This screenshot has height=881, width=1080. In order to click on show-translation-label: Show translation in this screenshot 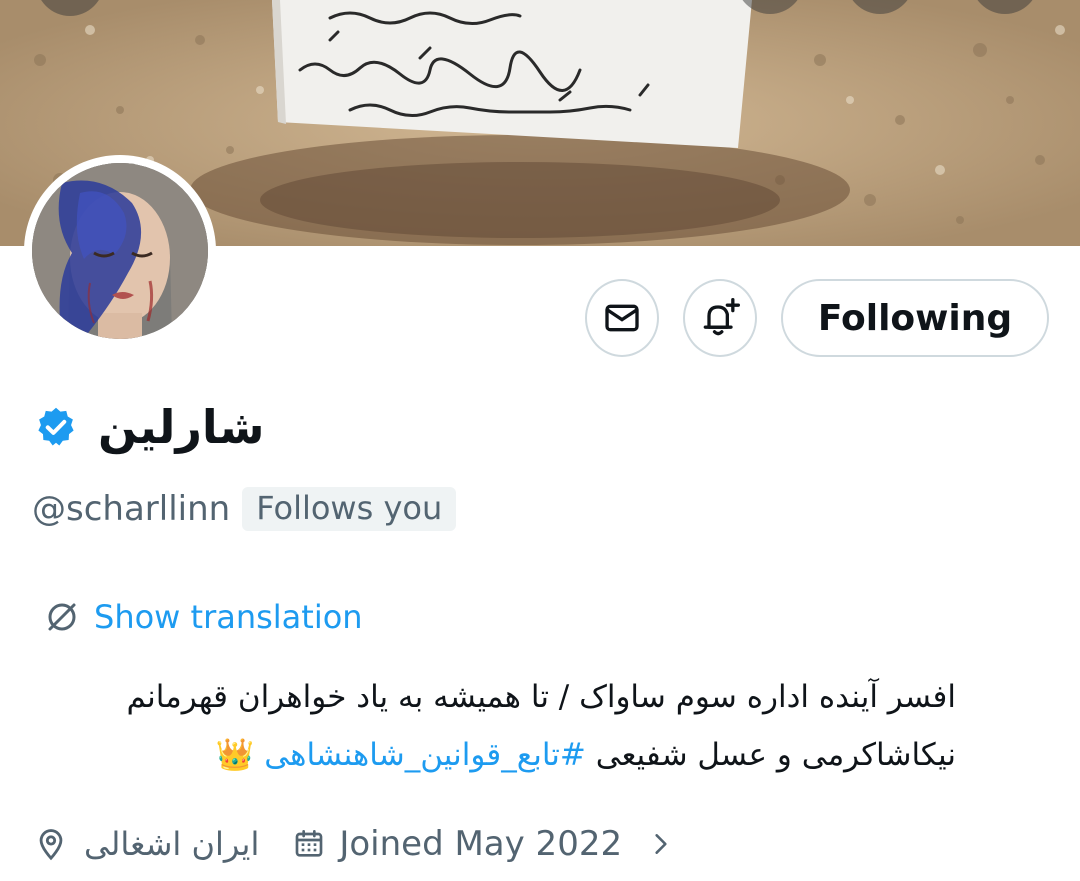, I will do `click(228, 617)`.